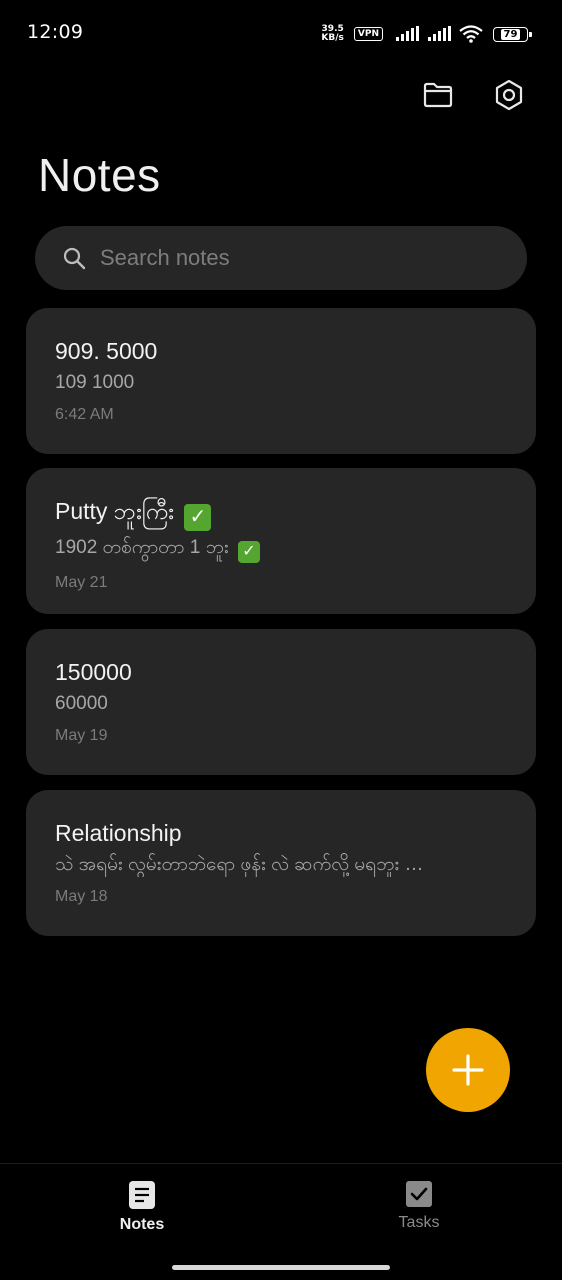 This screenshot has width=562, height=1280. What do you see at coordinates (93, 672) in the screenshot?
I see `note-title: 150000` at bounding box center [93, 672].